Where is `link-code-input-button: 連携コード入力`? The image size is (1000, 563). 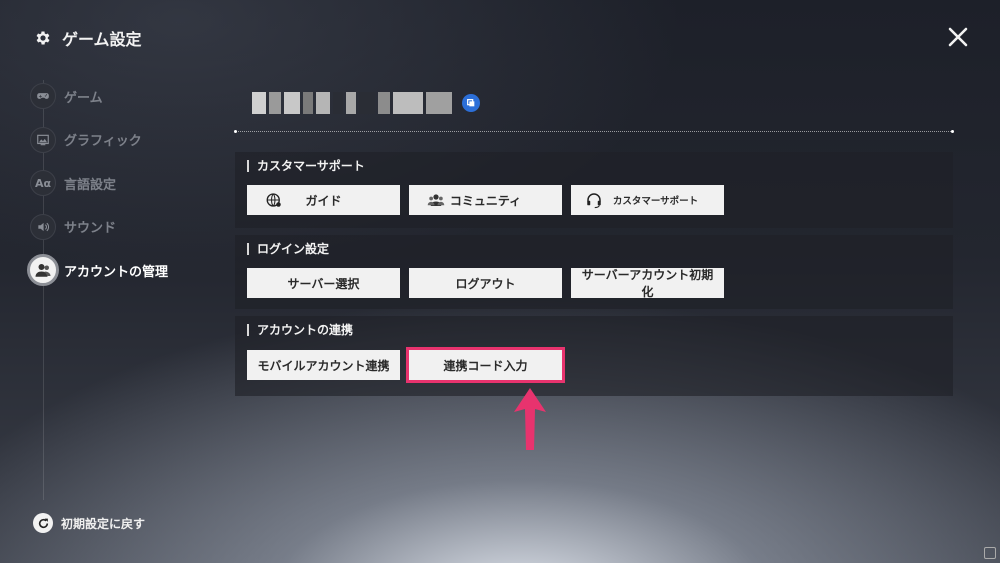
link-code-input-button: 連携コード入力 is located at coordinates (485, 365).